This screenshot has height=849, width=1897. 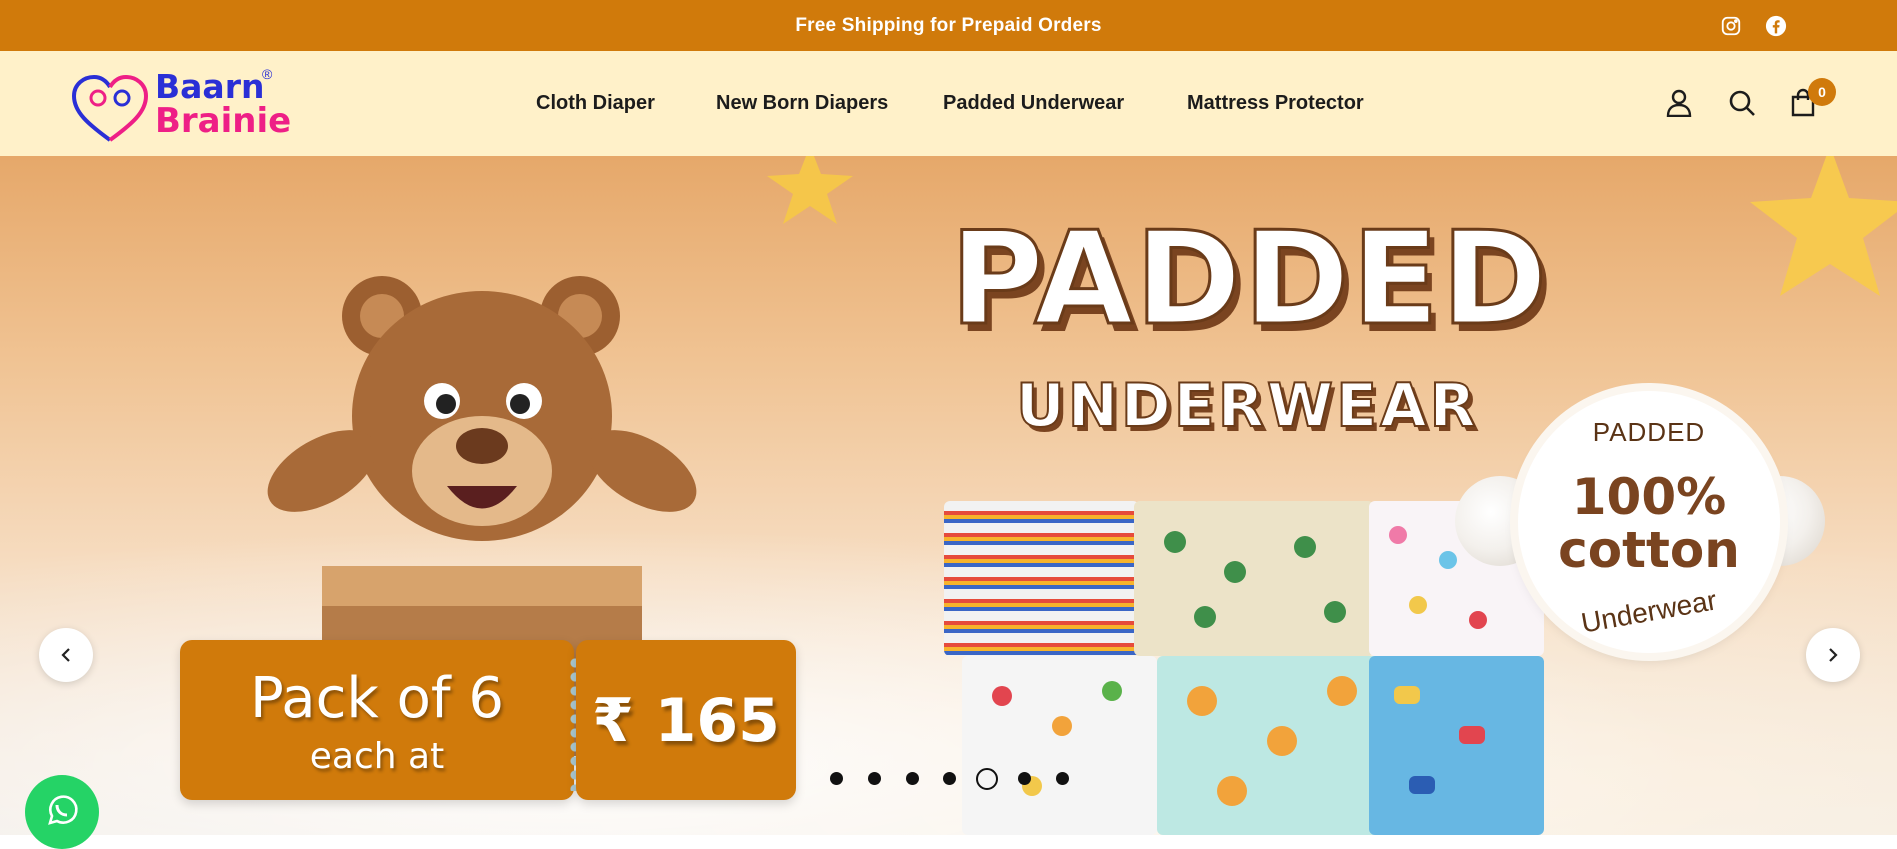 I want to click on cotton-badge: PADDED 100% cotton Underwear, so click(x=1649, y=522).